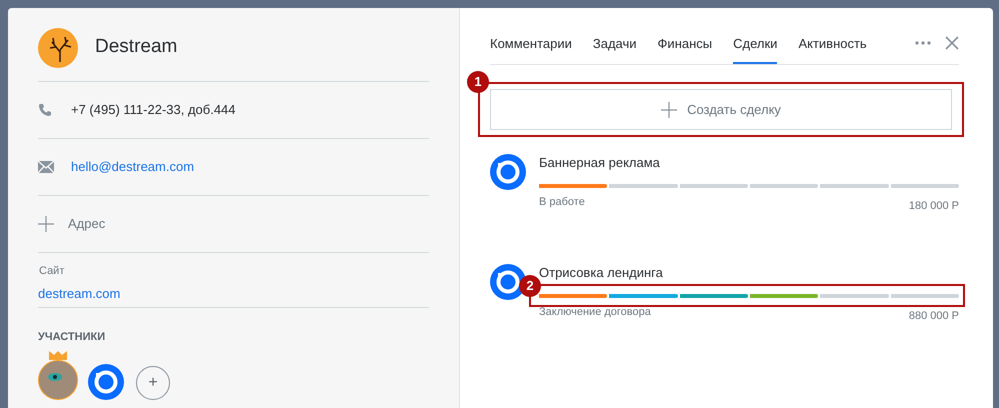  Describe the element at coordinates (685, 44) in the screenshot. I see `tab: Финансы` at that location.